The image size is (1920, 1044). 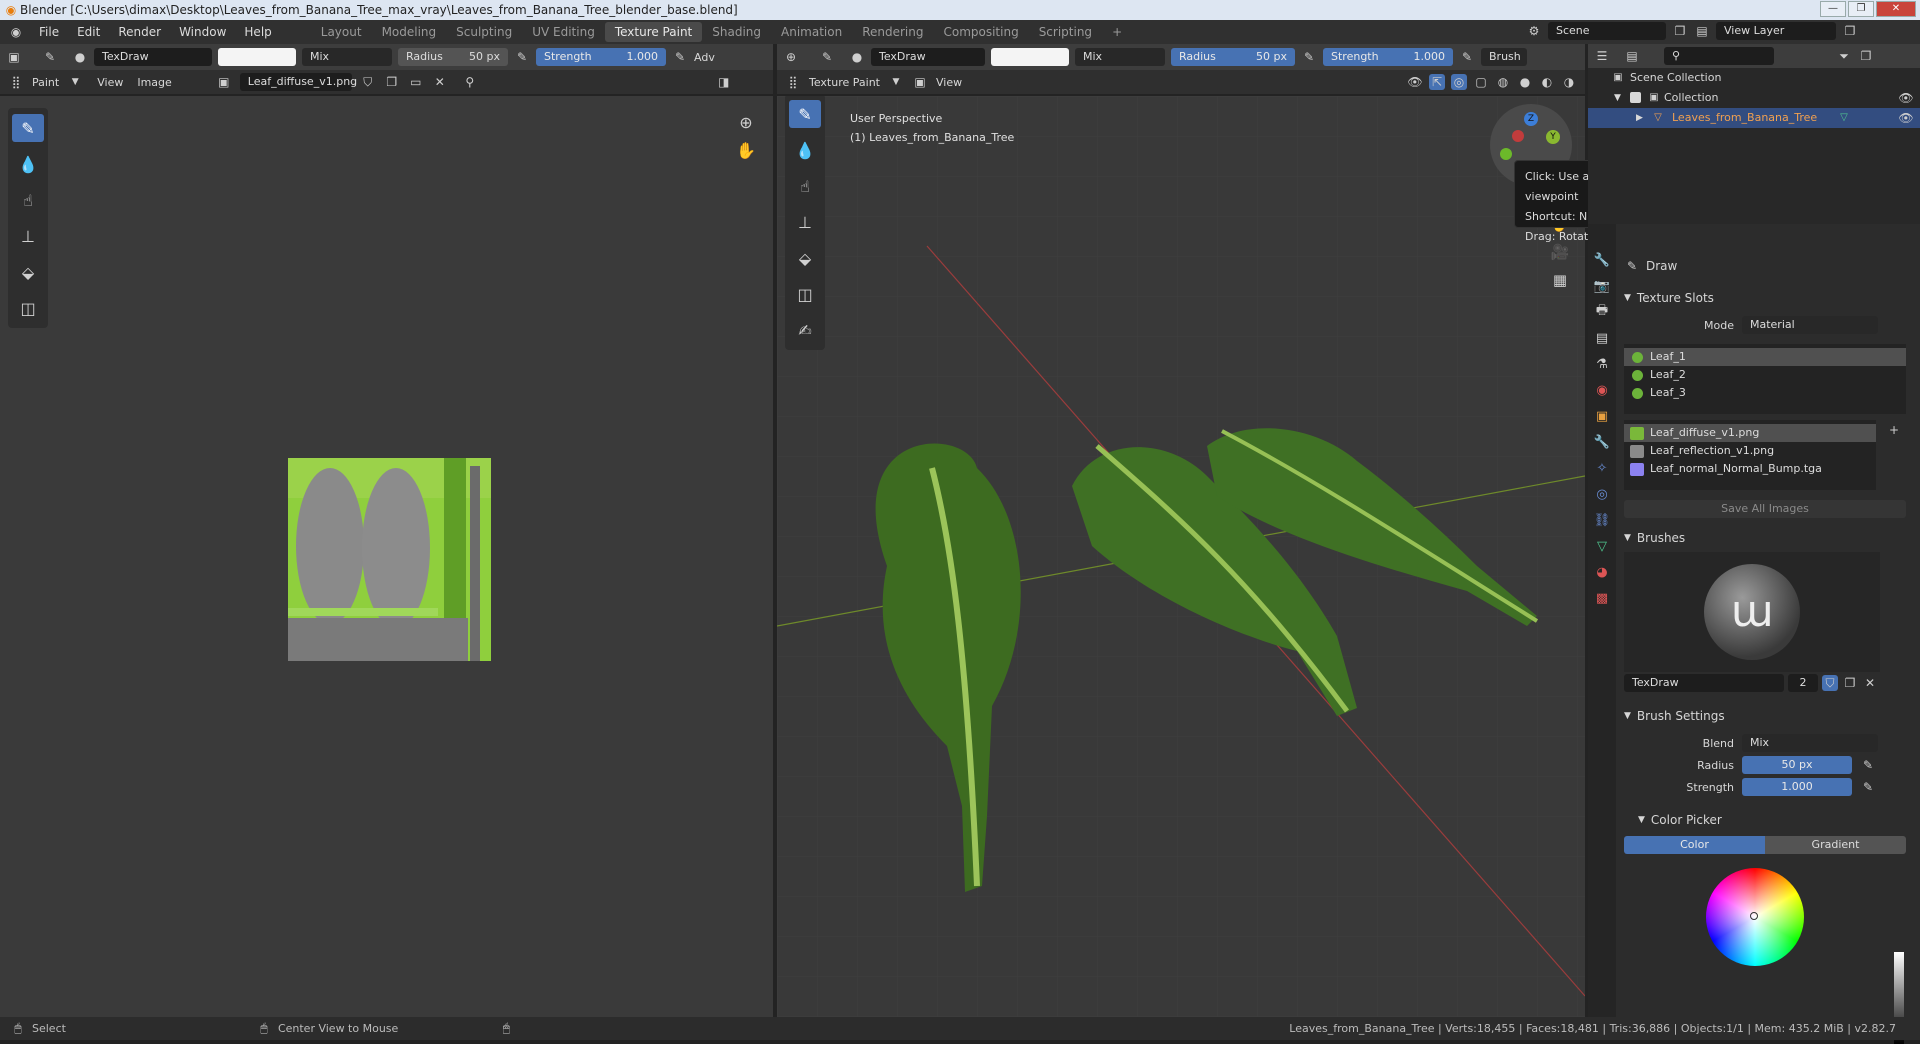 I want to click on scene-icon: ⚙, so click(x=1534, y=31).